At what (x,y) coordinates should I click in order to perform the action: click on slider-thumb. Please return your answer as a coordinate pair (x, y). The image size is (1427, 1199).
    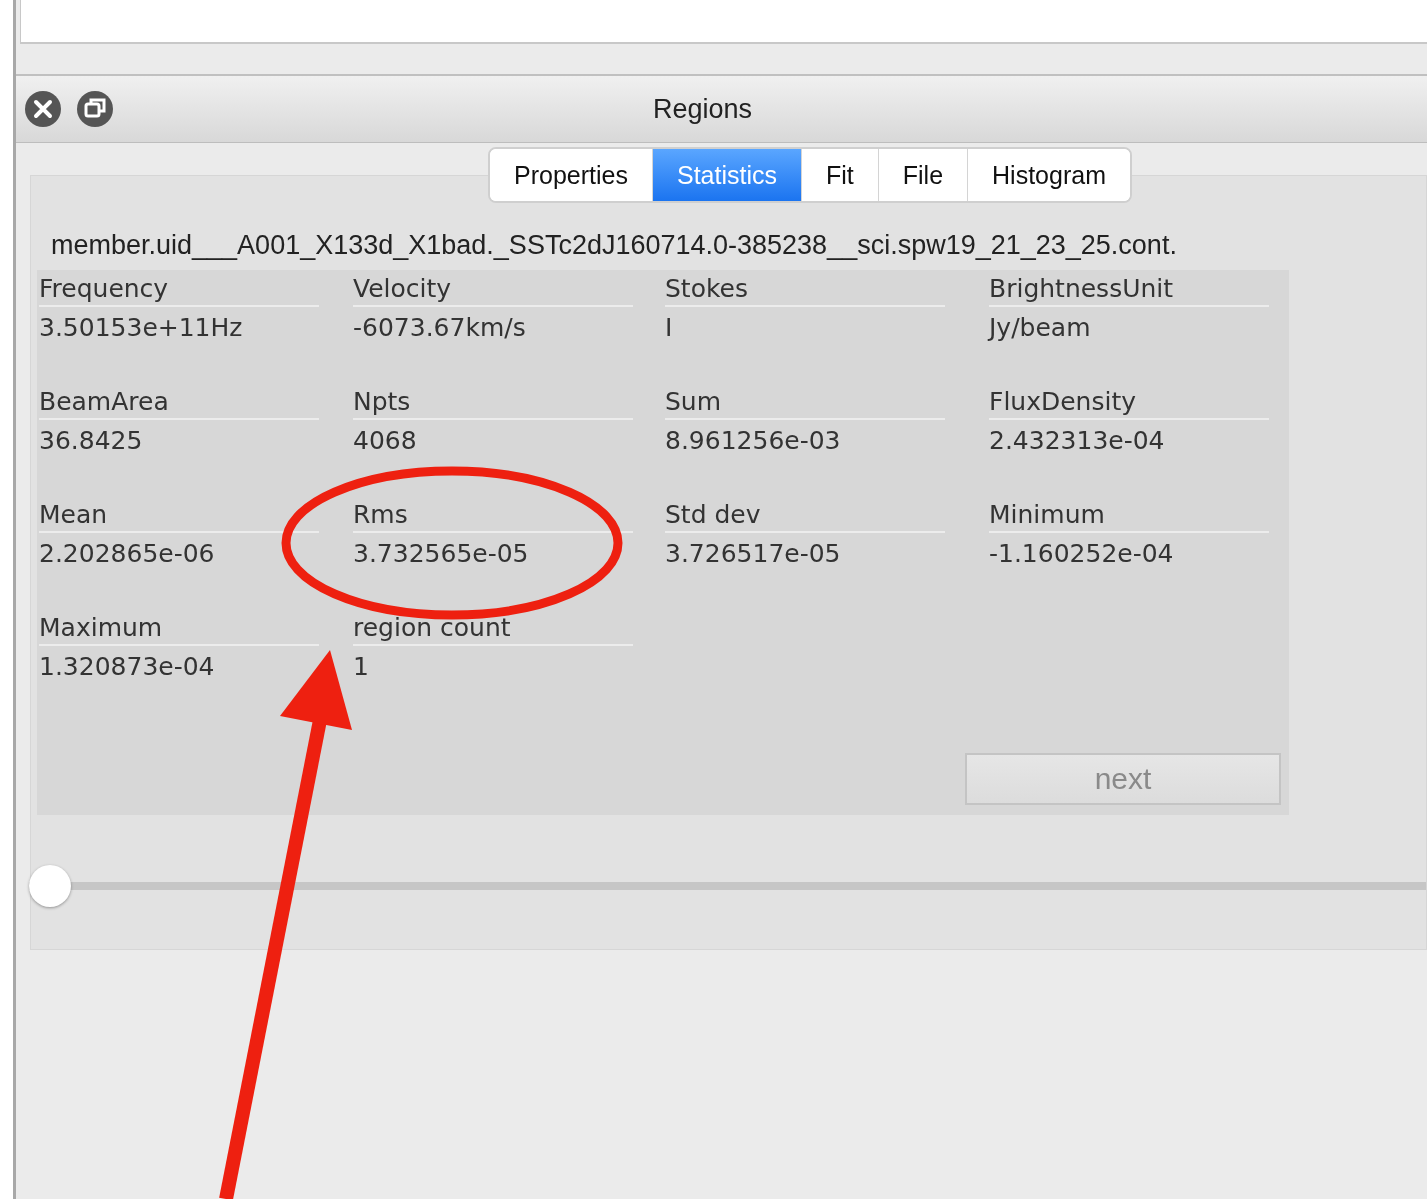
    Looking at the image, I should click on (50, 886).